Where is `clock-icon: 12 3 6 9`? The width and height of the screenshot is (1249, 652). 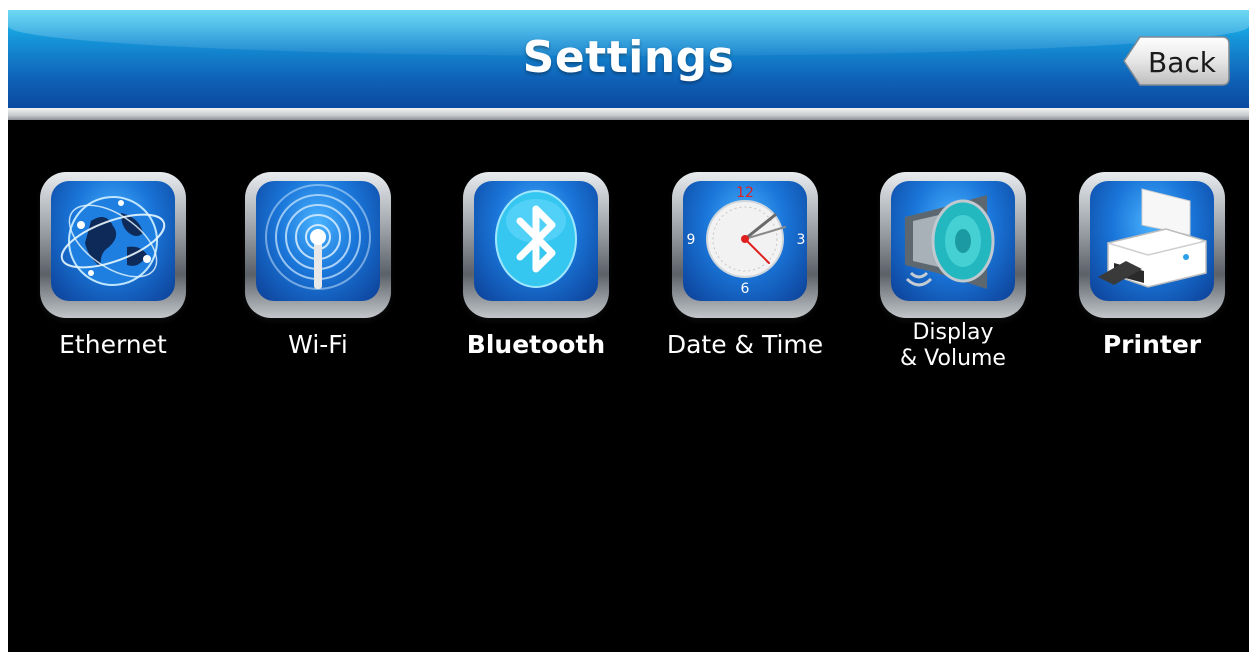
clock-icon: 12 3 6 9 is located at coordinates (745, 241).